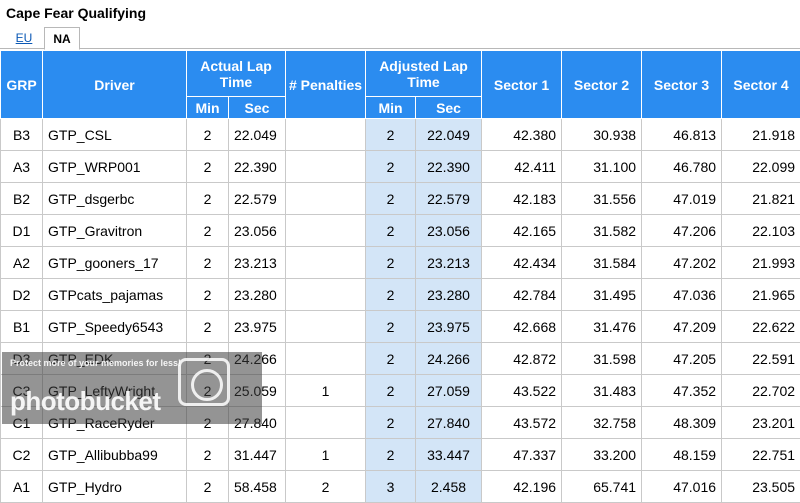 Image resolution: width=800 pixels, height=503 pixels. What do you see at coordinates (760, 134) in the screenshot?
I see `cell-sector-4: 21.918` at bounding box center [760, 134].